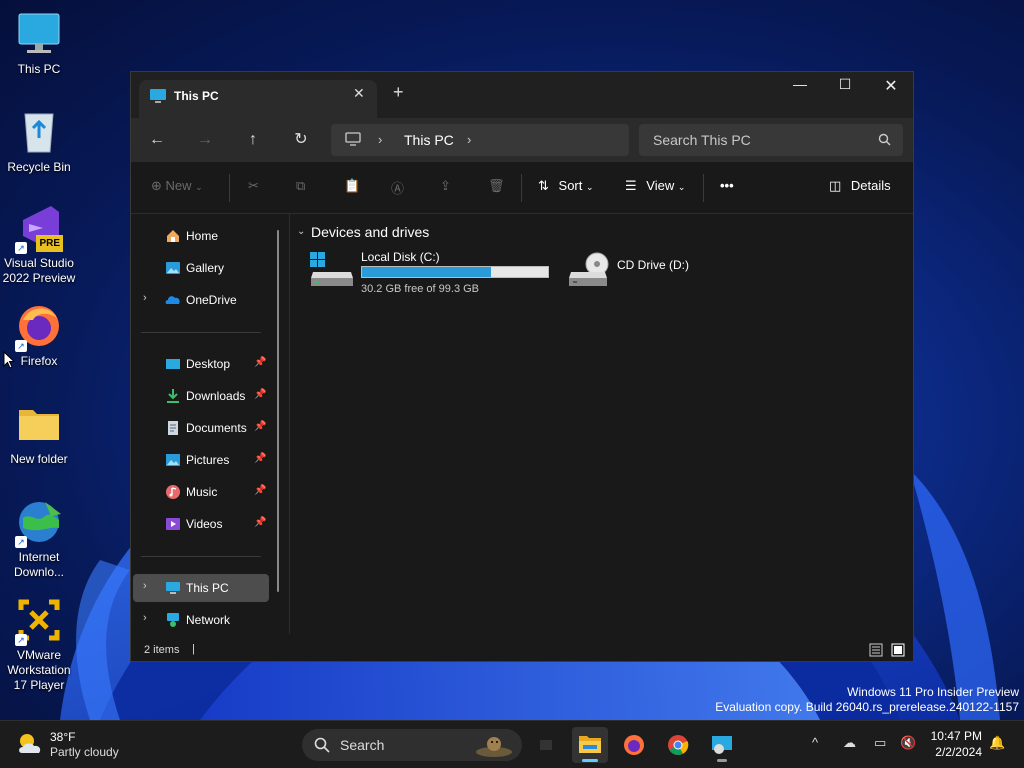 The image size is (1024, 768). What do you see at coordinates (727, 185) in the screenshot?
I see `more-options-button: •••` at bounding box center [727, 185].